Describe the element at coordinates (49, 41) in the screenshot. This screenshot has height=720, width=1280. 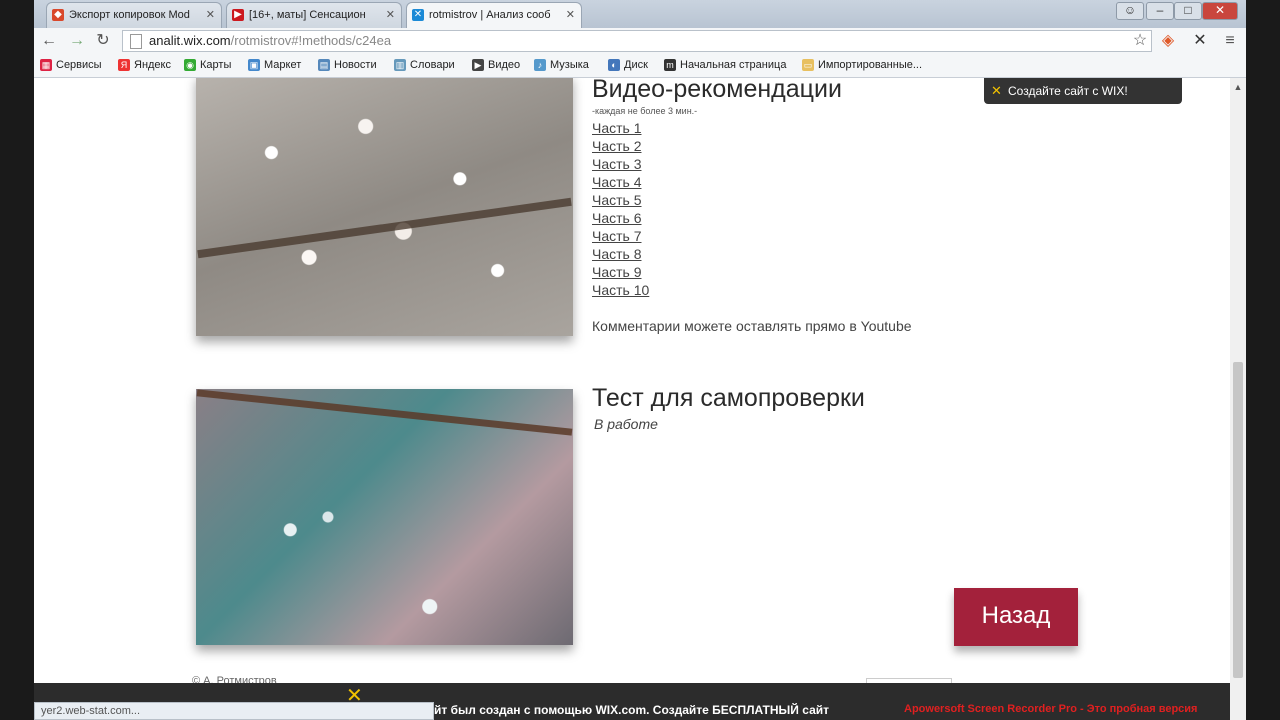
I see `back-arrow-icon: ←` at that location.